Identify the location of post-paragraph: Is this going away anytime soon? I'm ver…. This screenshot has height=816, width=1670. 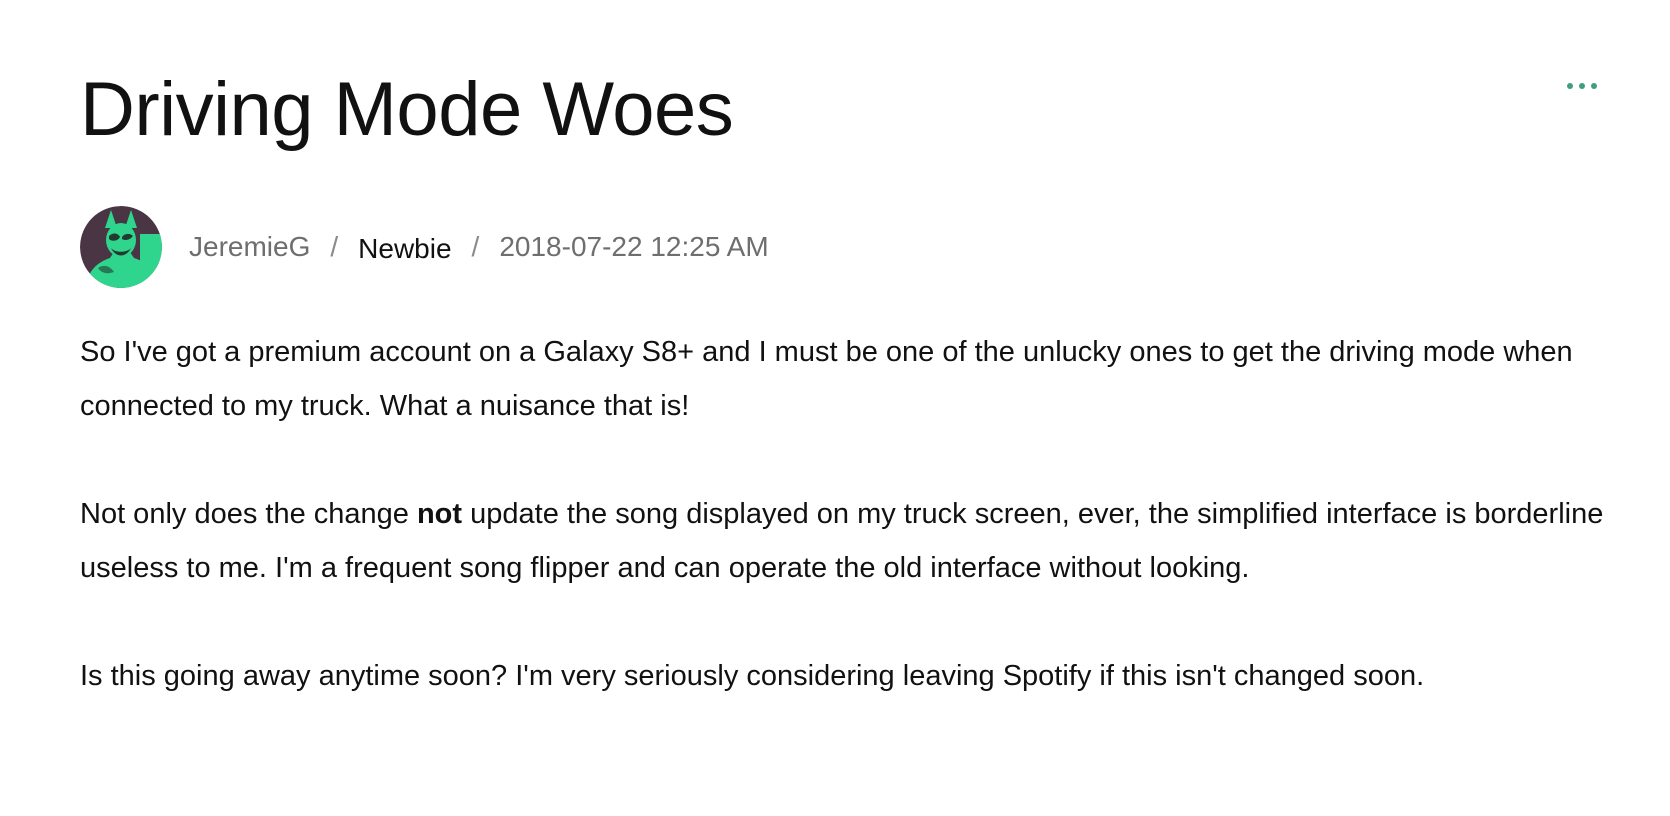
(752, 676).